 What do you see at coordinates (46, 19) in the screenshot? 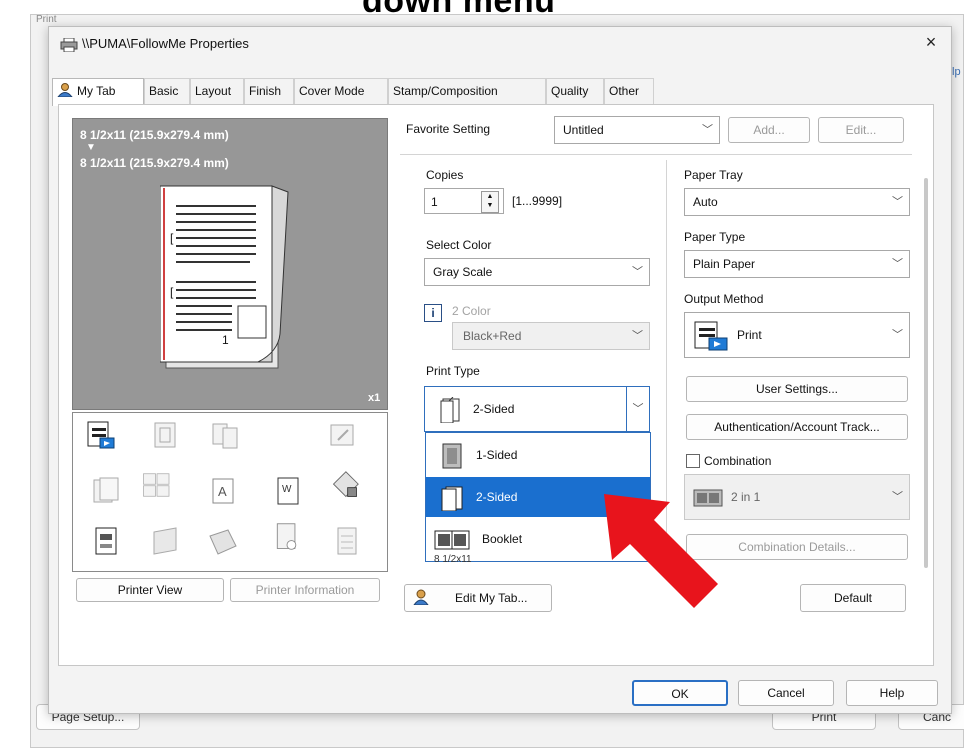
I see `background-dialog-title: Print` at bounding box center [46, 19].